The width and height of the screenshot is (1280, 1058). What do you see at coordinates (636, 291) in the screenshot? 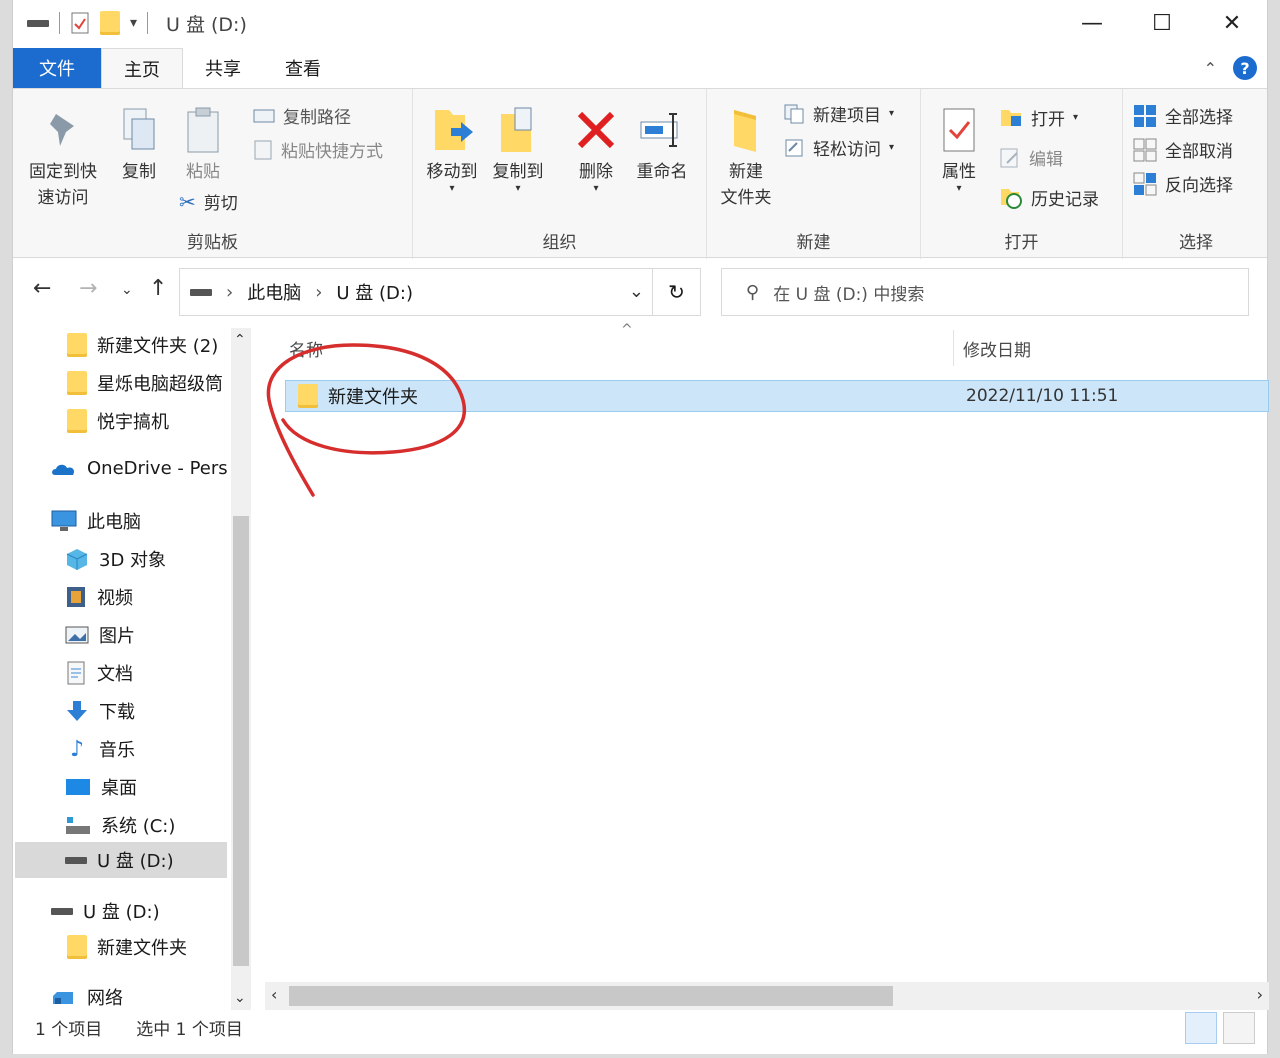
I see `address-dropdown-icon: ⌄` at bounding box center [636, 291].